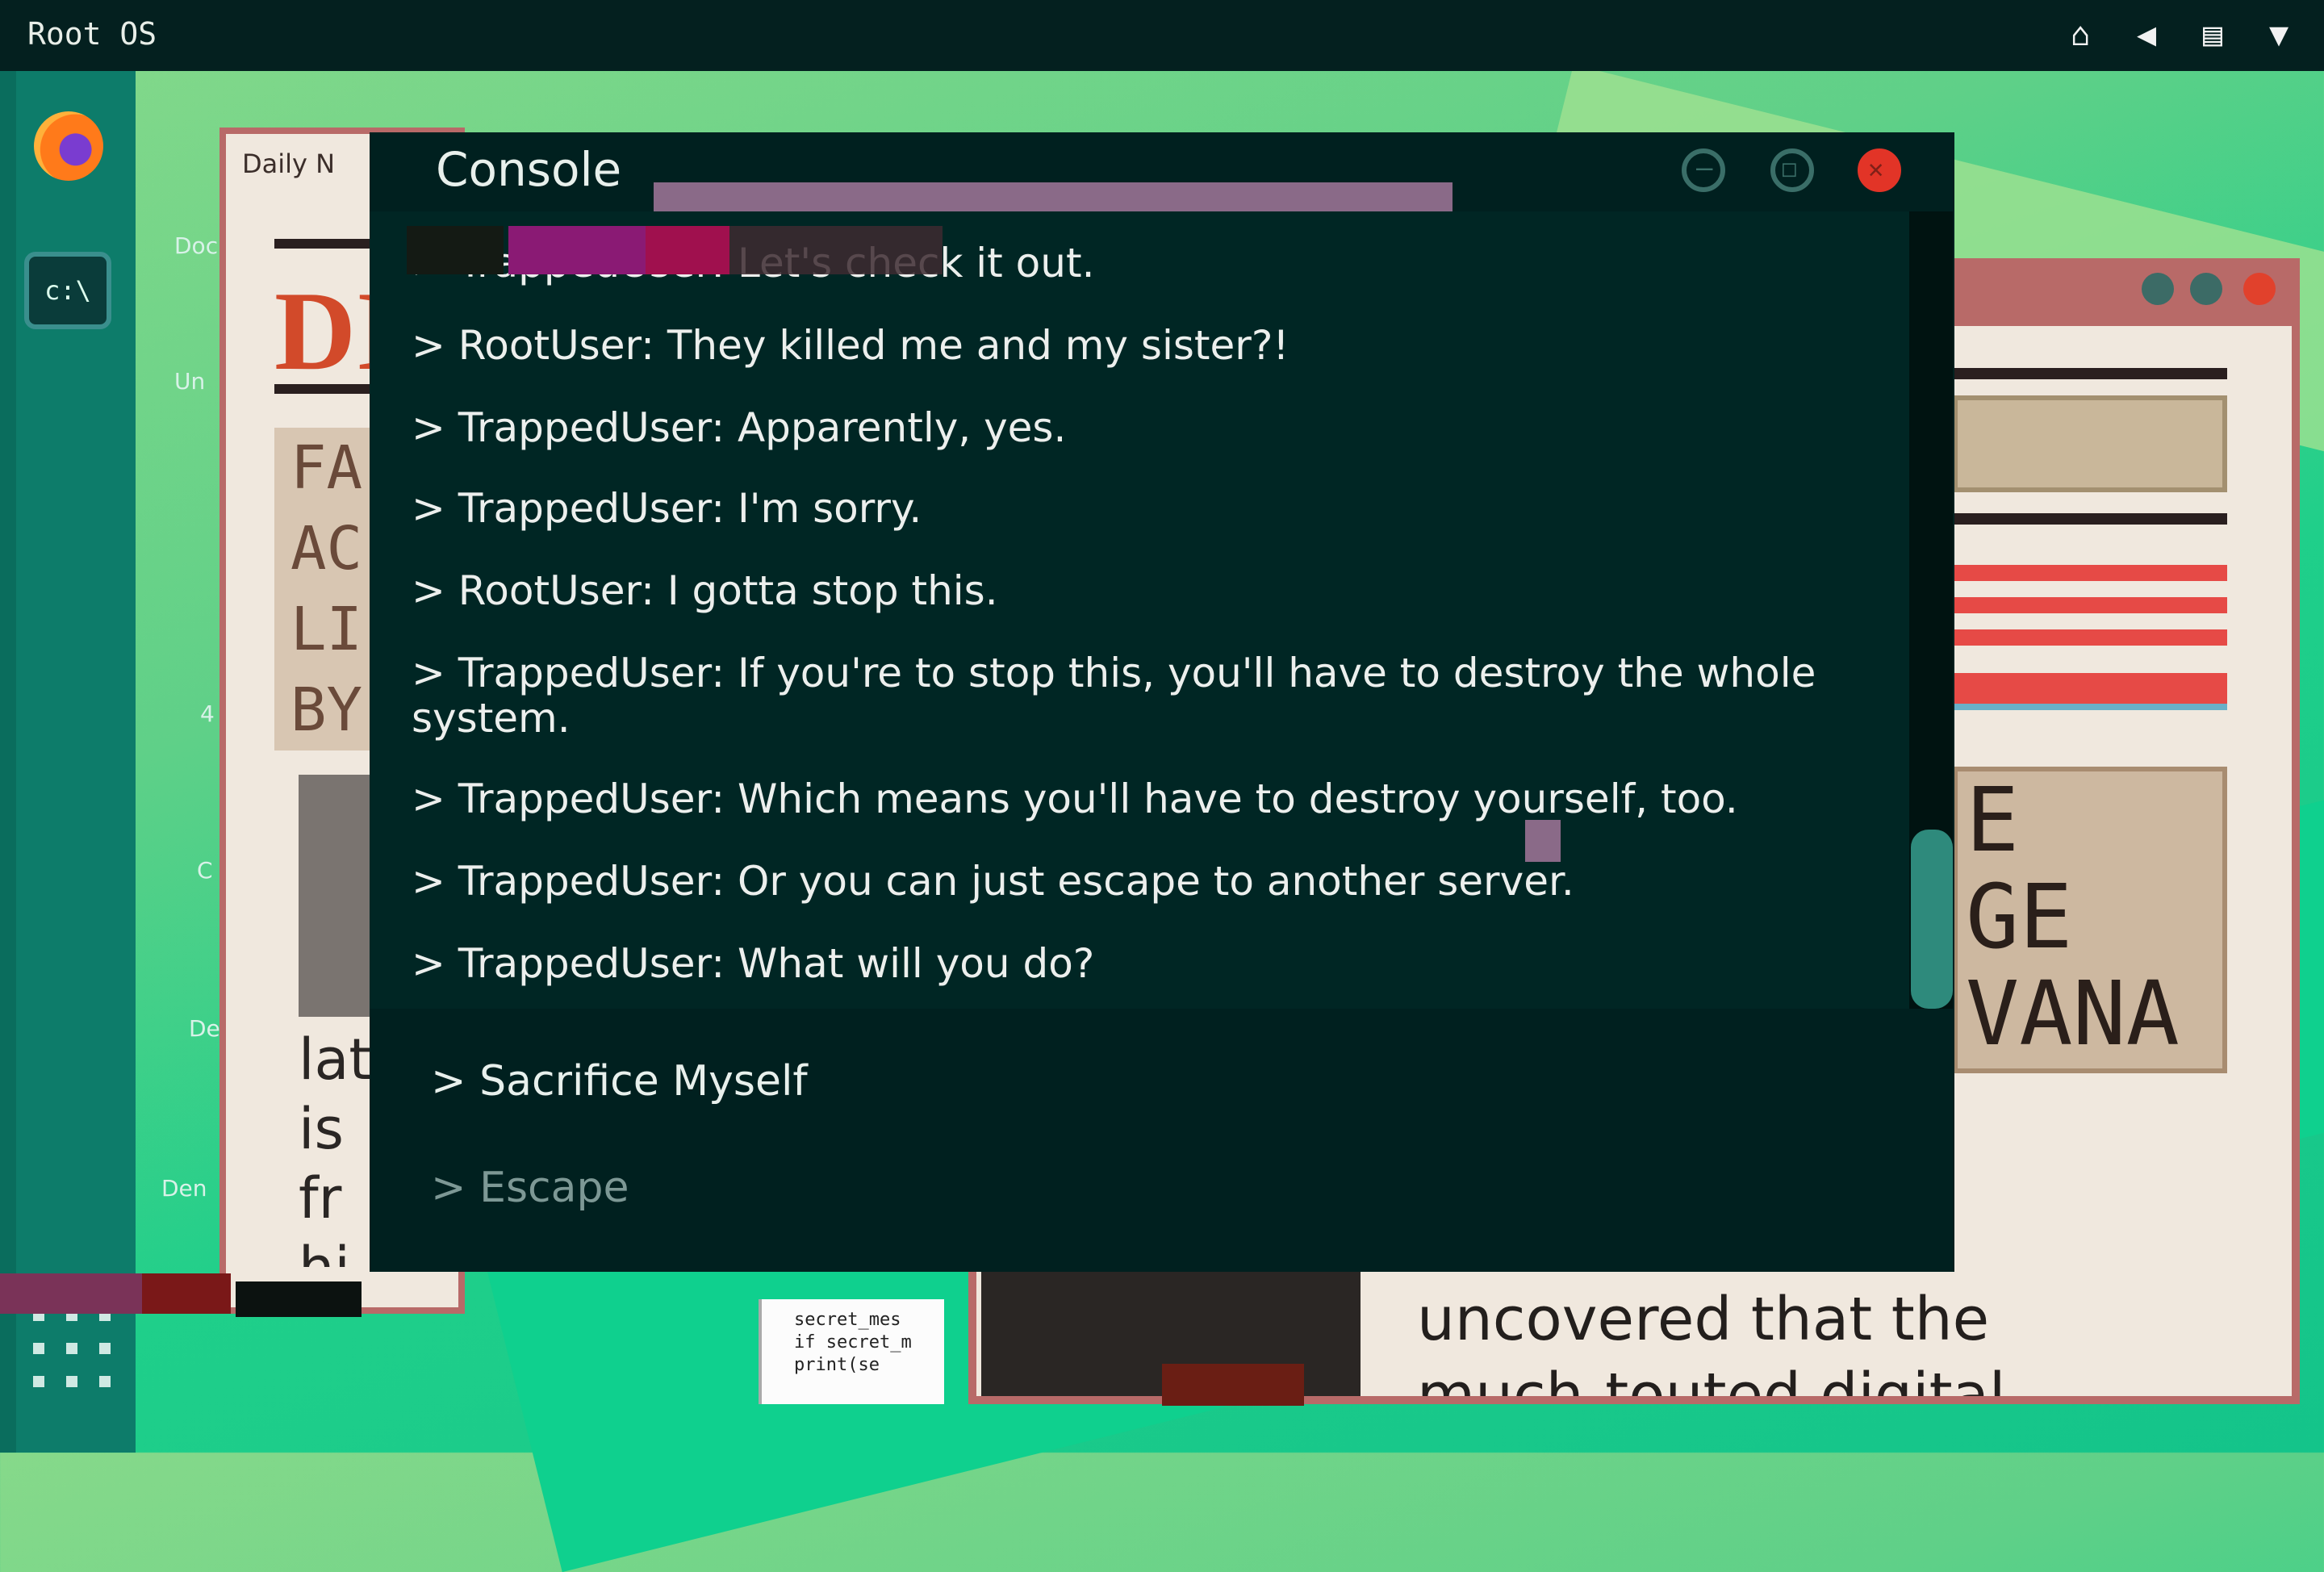  What do you see at coordinates (2179, 35) in the screenshot?
I see `system-tray: ⌂ ◀ ▤ ▼` at bounding box center [2179, 35].